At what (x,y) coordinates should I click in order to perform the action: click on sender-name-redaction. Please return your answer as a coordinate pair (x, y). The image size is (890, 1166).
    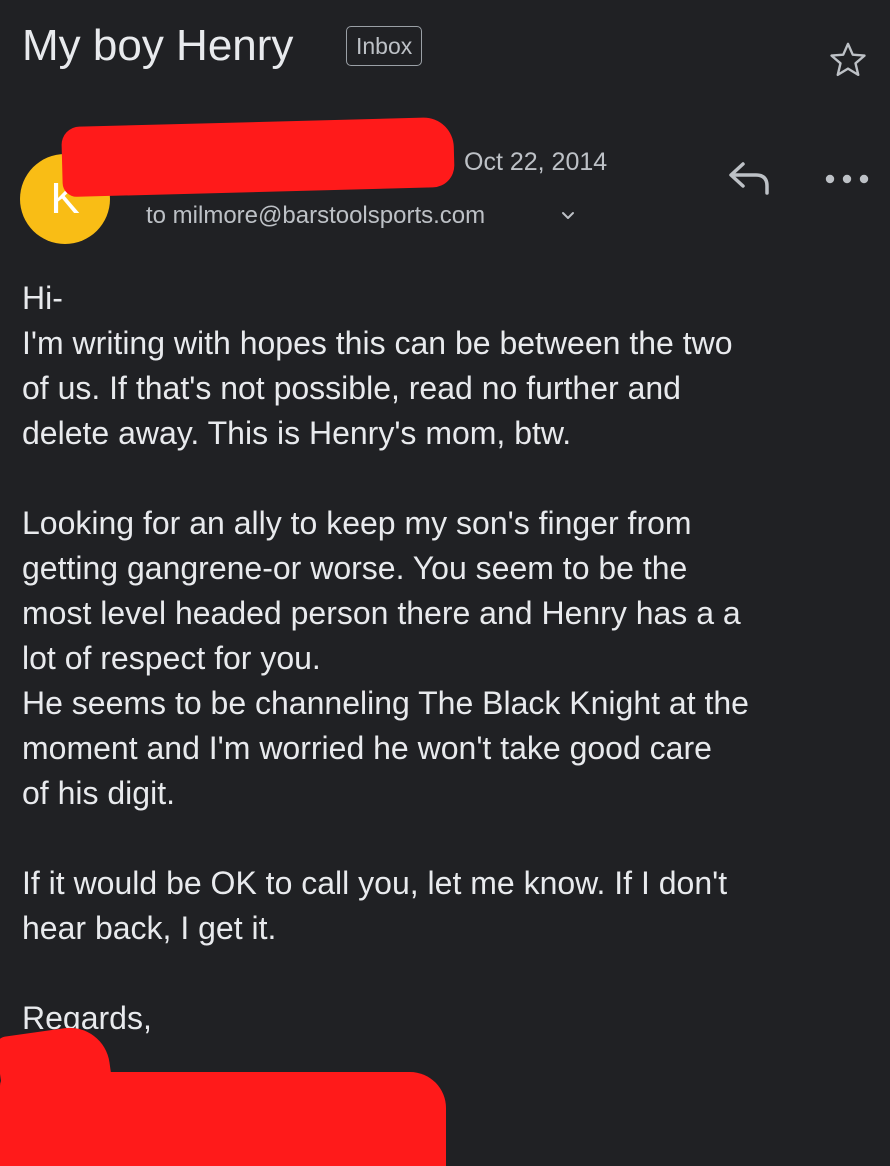
    Looking at the image, I should click on (258, 157).